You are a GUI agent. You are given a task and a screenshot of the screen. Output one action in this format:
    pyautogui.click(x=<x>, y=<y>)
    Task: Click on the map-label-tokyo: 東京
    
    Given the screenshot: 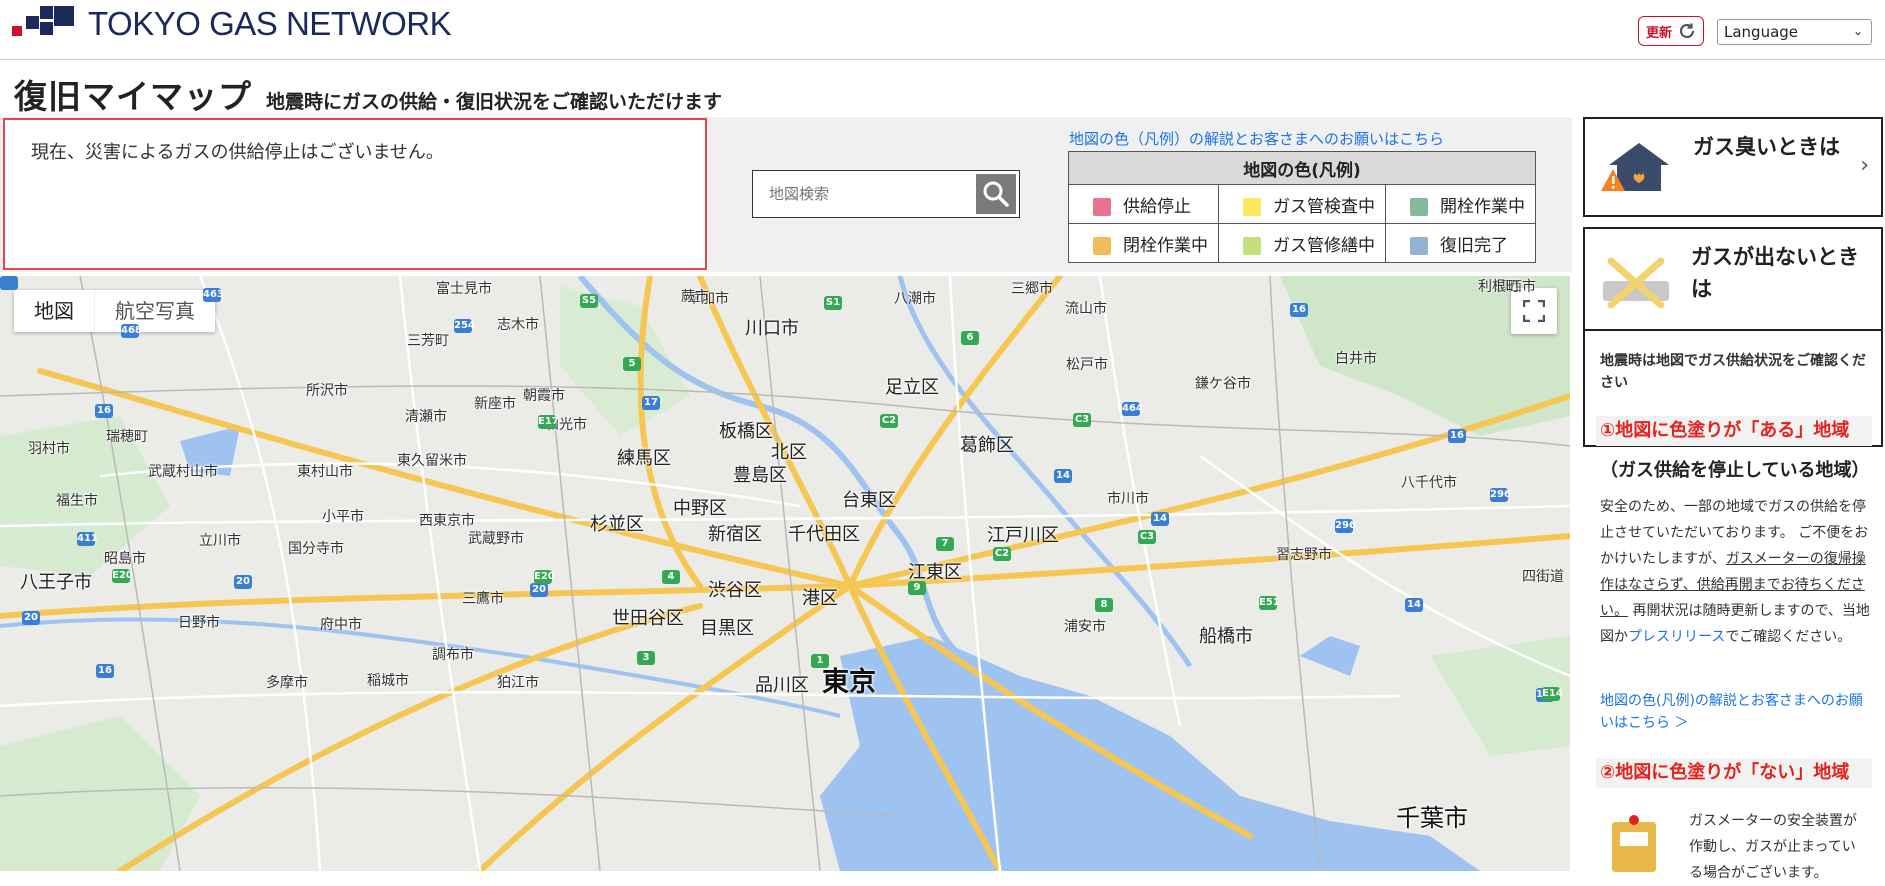 What is the action you would take?
    pyautogui.click(x=849, y=682)
    